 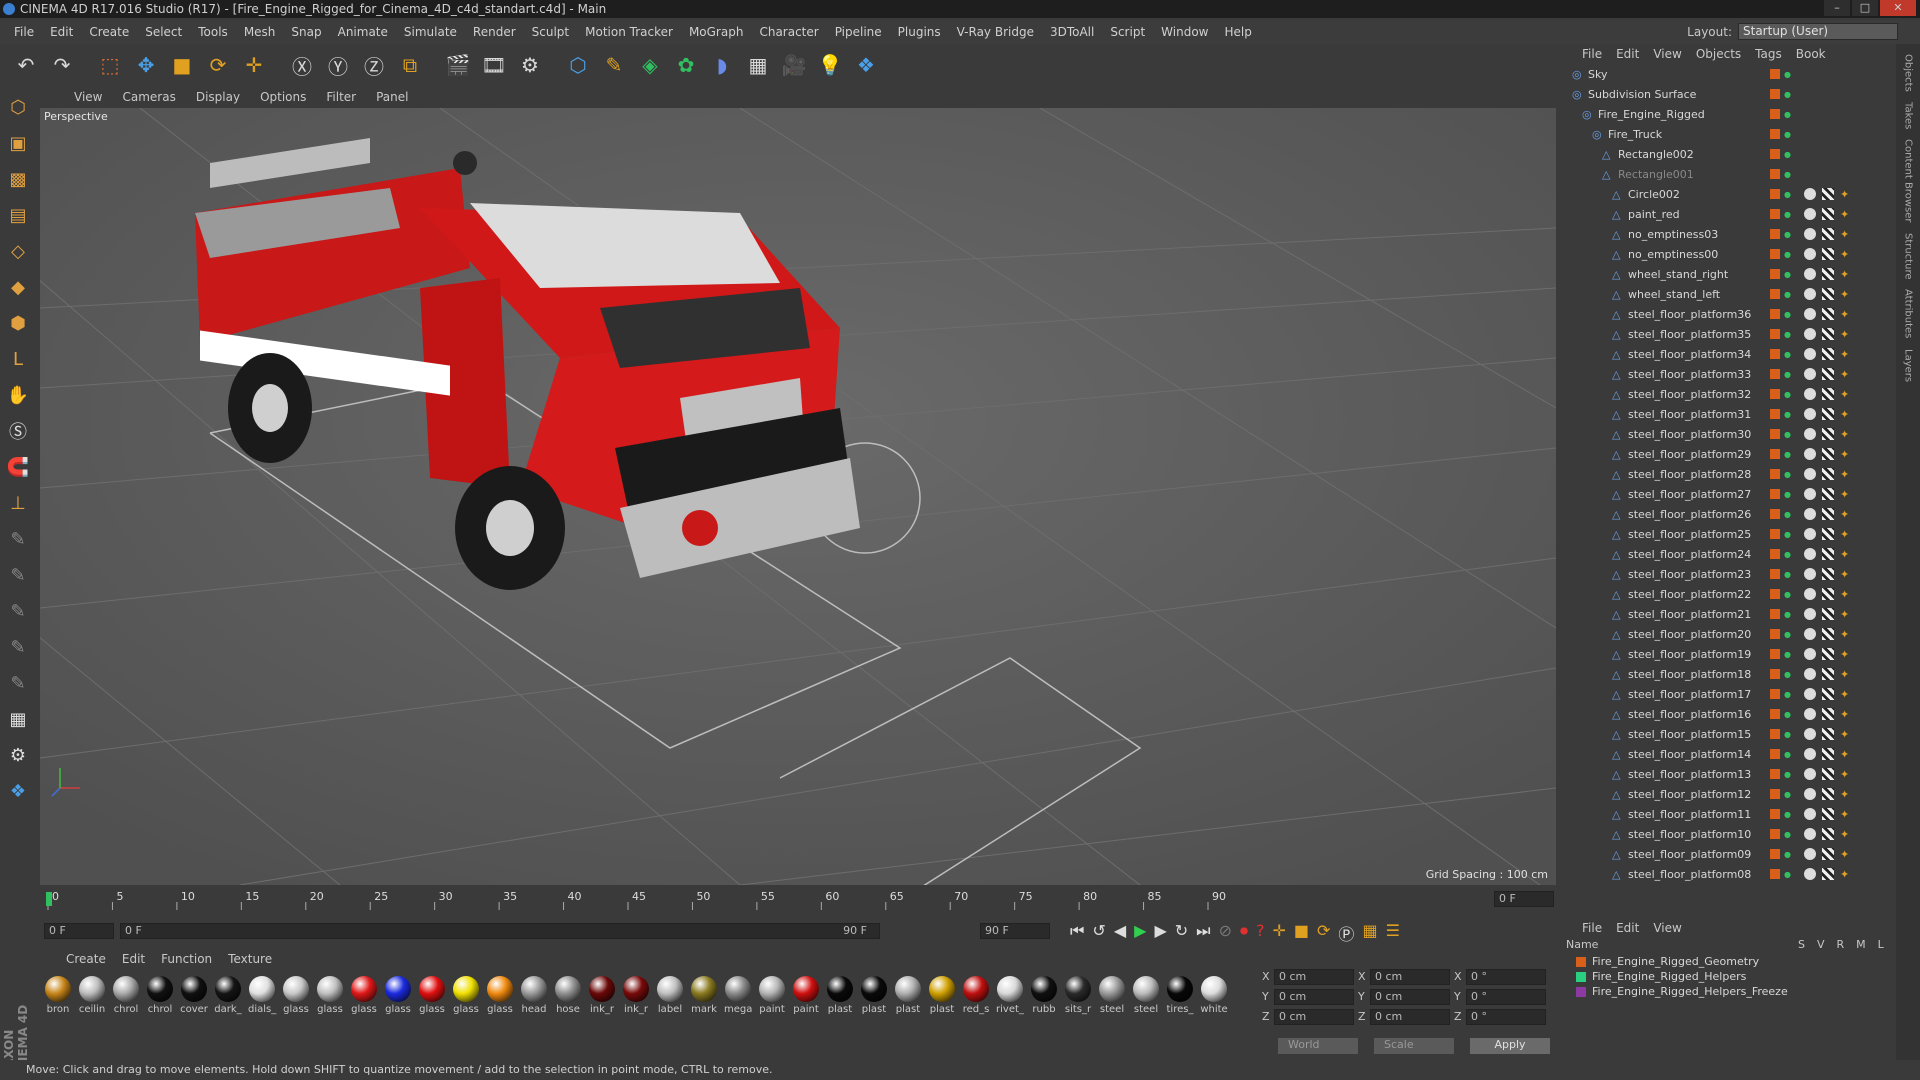 I want to click on right-tab-objects: Objects, so click(x=1908, y=73).